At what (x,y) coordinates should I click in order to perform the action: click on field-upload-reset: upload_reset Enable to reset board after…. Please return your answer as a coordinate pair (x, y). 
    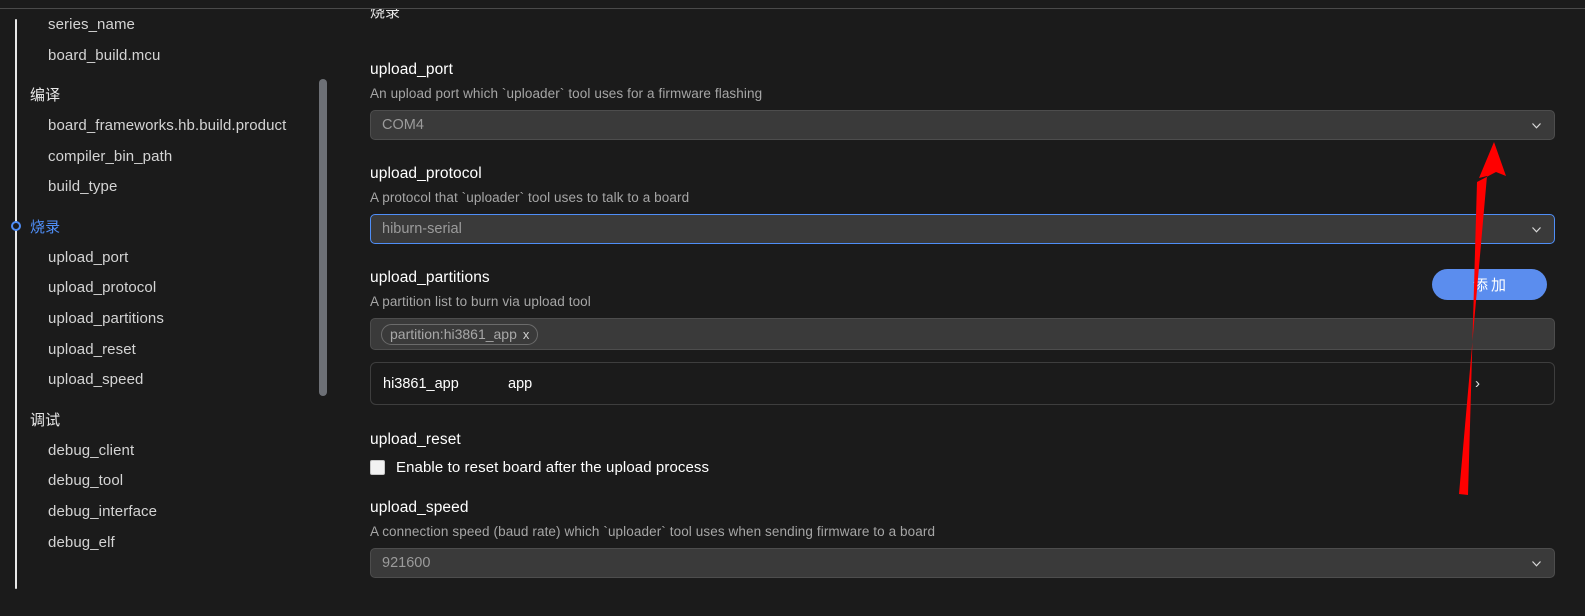
    Looking at the image, I should click on (962, 453).